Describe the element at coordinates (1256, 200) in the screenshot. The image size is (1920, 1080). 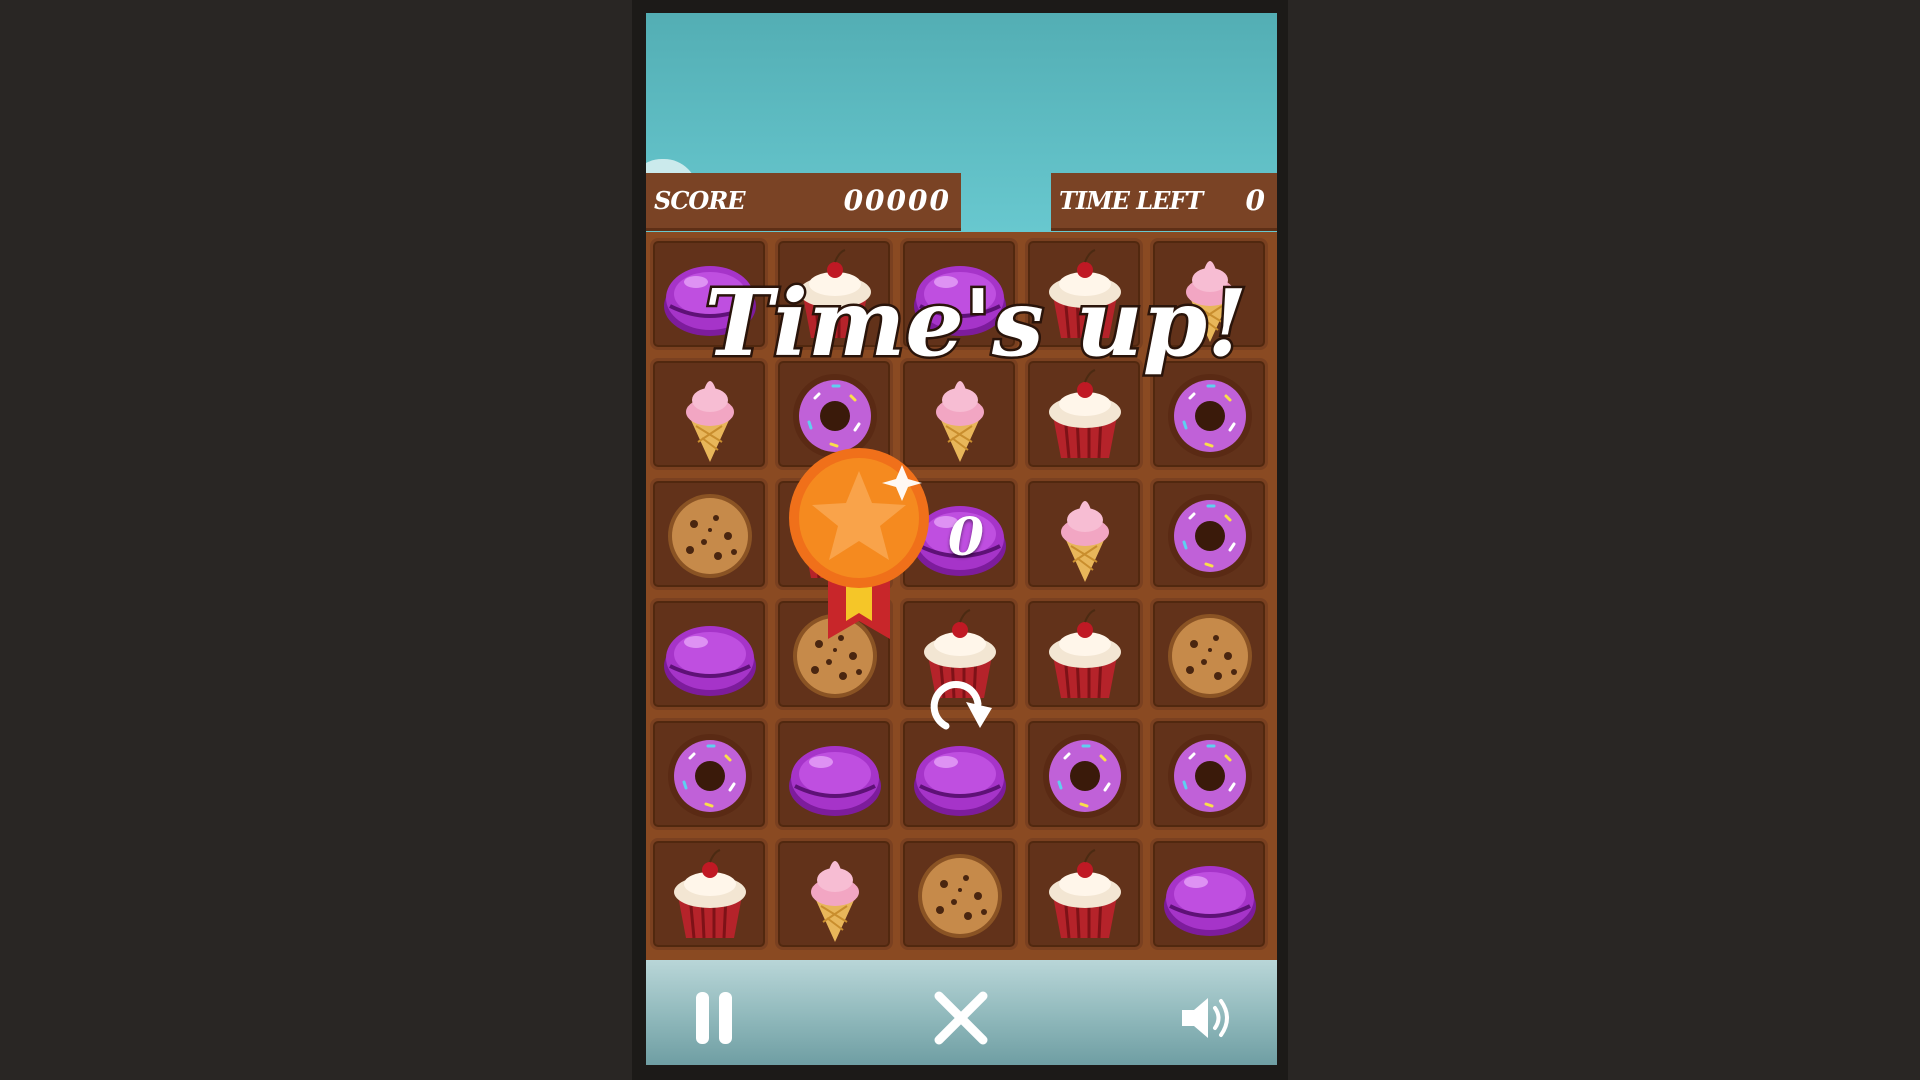
I see `time-left-value: 0` at that location.